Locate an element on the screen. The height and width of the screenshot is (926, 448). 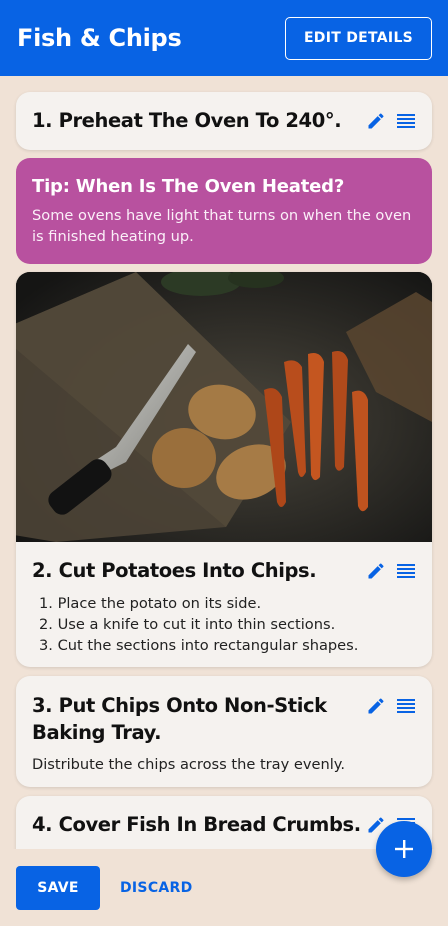
step-title: 4. Cover Fish In Bread Crumbs. is located at coordinates (196, 824).